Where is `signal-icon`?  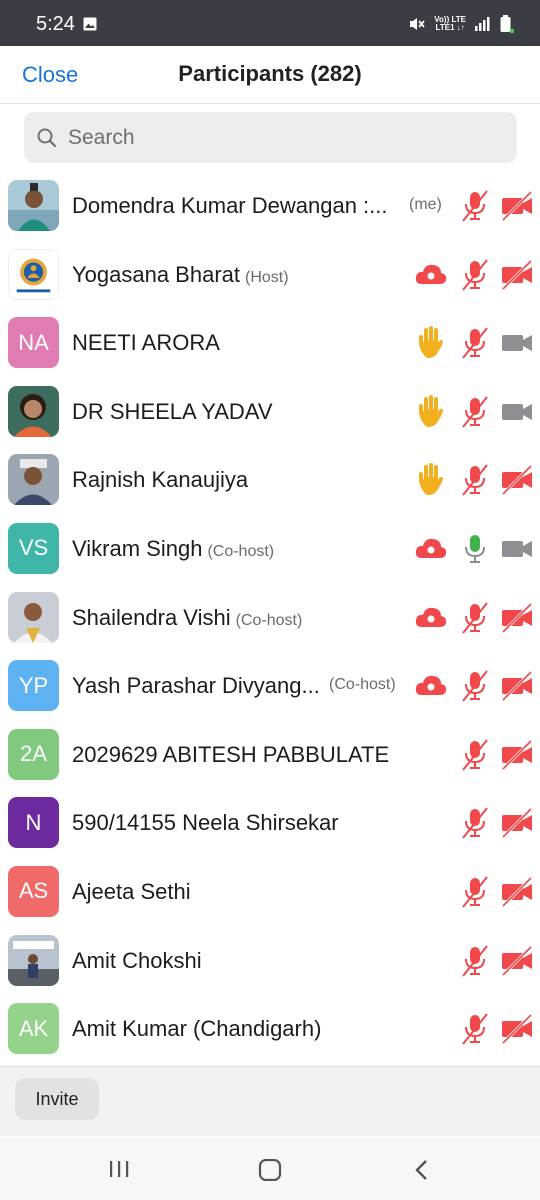
signal-icon is located at coordinates (482, 24).